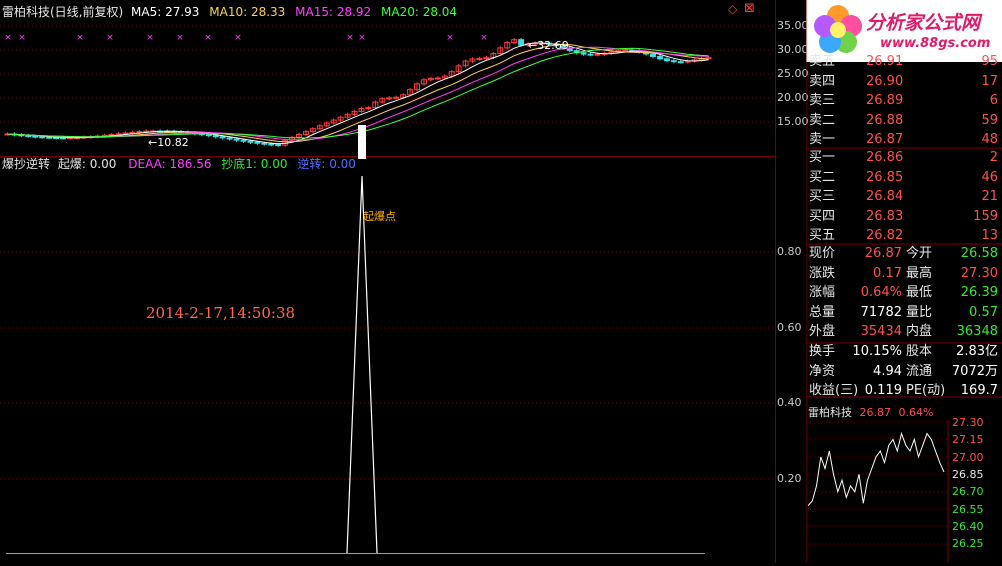 The height and width of the screenshot is (566, 1002). Describe the element at coordinates (904, 82) in the screenshot. I see `sell-row: 卖四 26.90 17` at that location.